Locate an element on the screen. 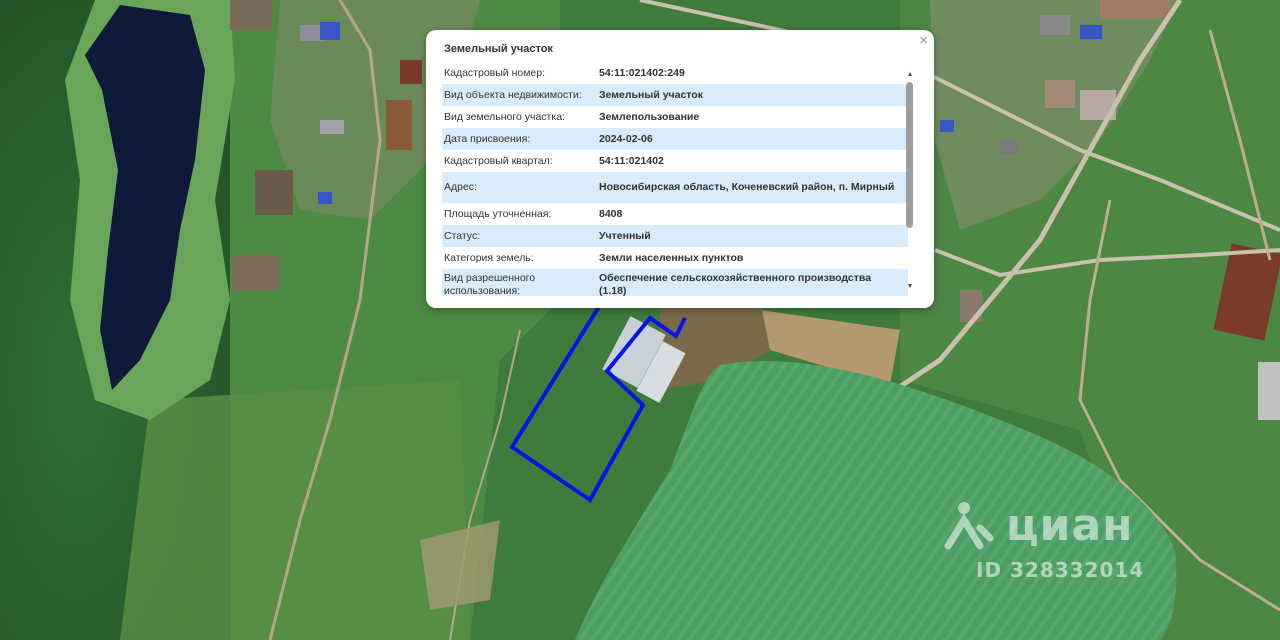 The height and width of the screenshot is (640, 1280). cian-logo-icon is located at coordinates (969, 526).